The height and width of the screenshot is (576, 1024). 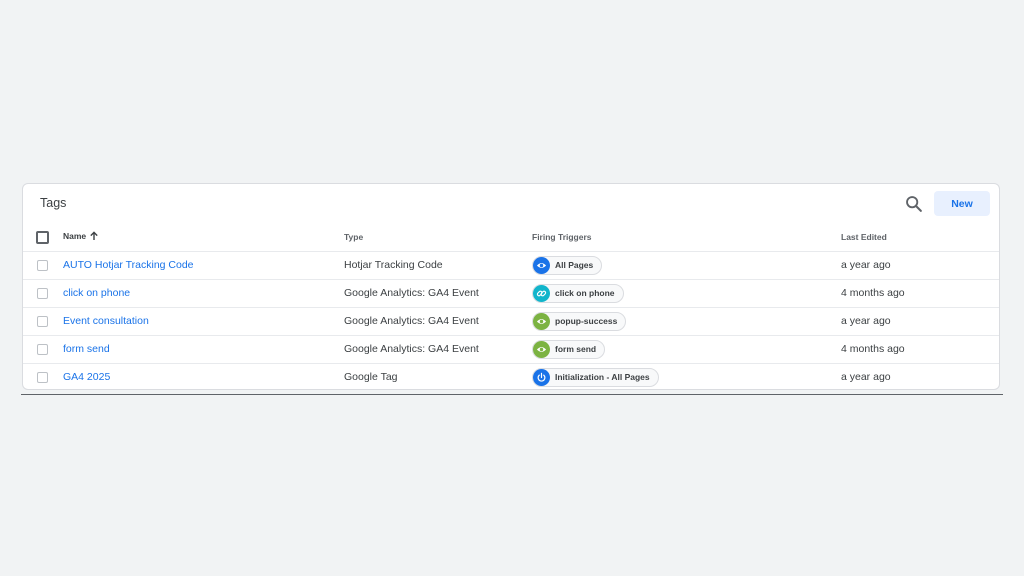 What do you see at coordinates (53, 203) in the screenshot?
I see `card-title: Tags` at bounding box center [53, 203].